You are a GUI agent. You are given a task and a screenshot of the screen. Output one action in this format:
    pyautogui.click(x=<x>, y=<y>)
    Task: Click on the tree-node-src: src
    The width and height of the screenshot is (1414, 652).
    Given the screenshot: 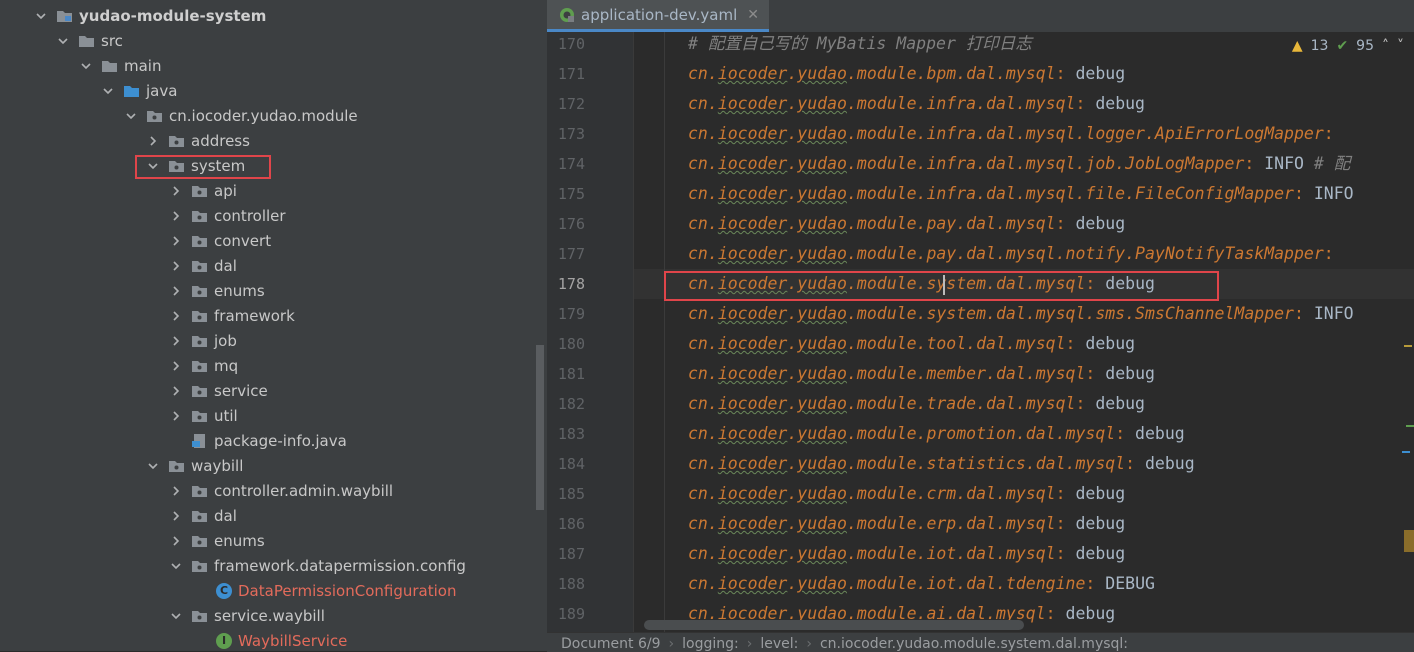 What is the action you would take?
    pyautogui.click(x=273, y=40)
    